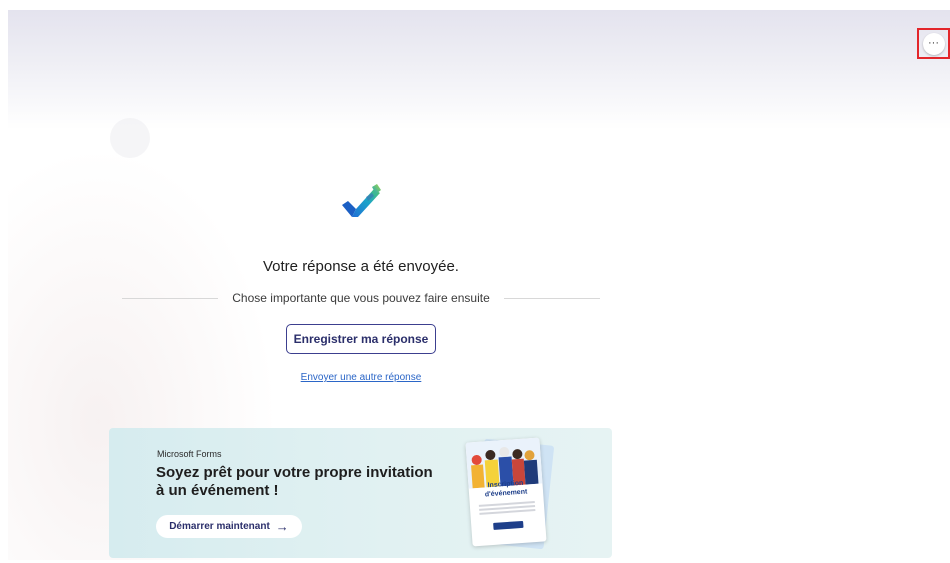  I want to click on submit-another-response-link: Envoyer une autre réponse, so click(361, 377).